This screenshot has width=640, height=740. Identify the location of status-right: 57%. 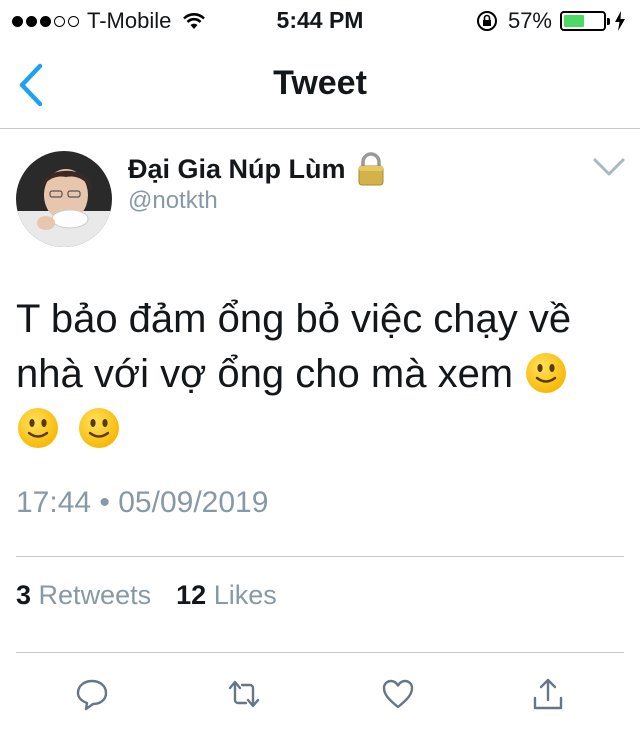
(551, 21).